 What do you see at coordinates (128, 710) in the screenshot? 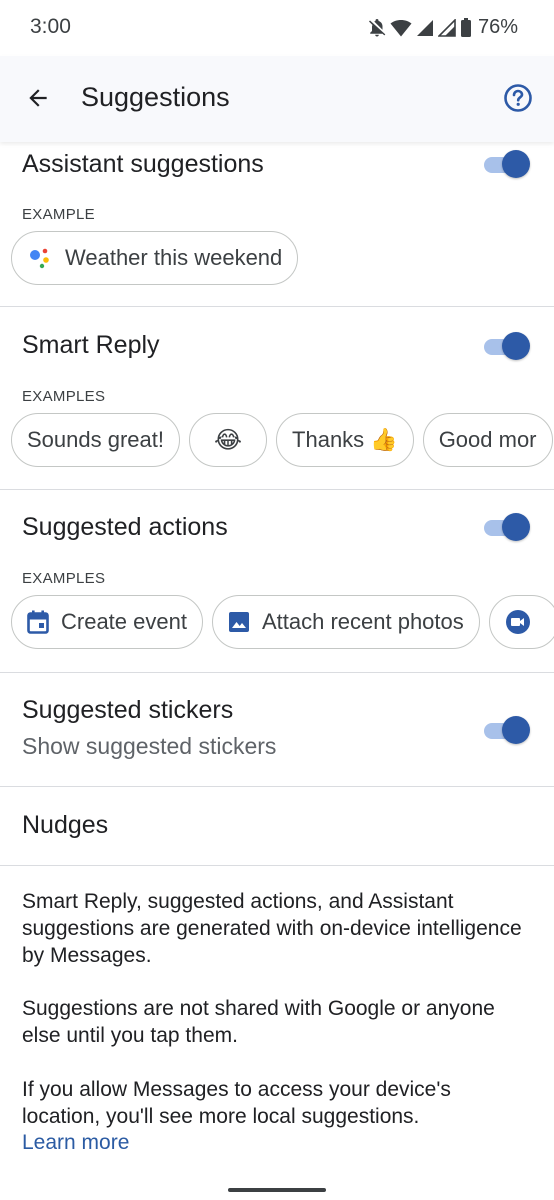
I see `suggested-stickers-title: Suggested stickers` at bounding box center [128, 710].